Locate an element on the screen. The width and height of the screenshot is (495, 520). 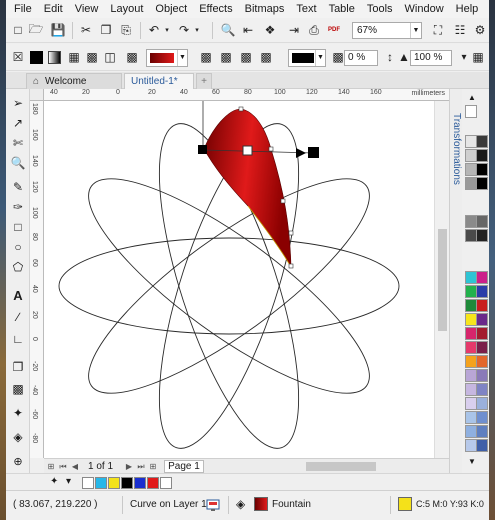
next-page-icon: ▶ is located at coordinates (129, 466).